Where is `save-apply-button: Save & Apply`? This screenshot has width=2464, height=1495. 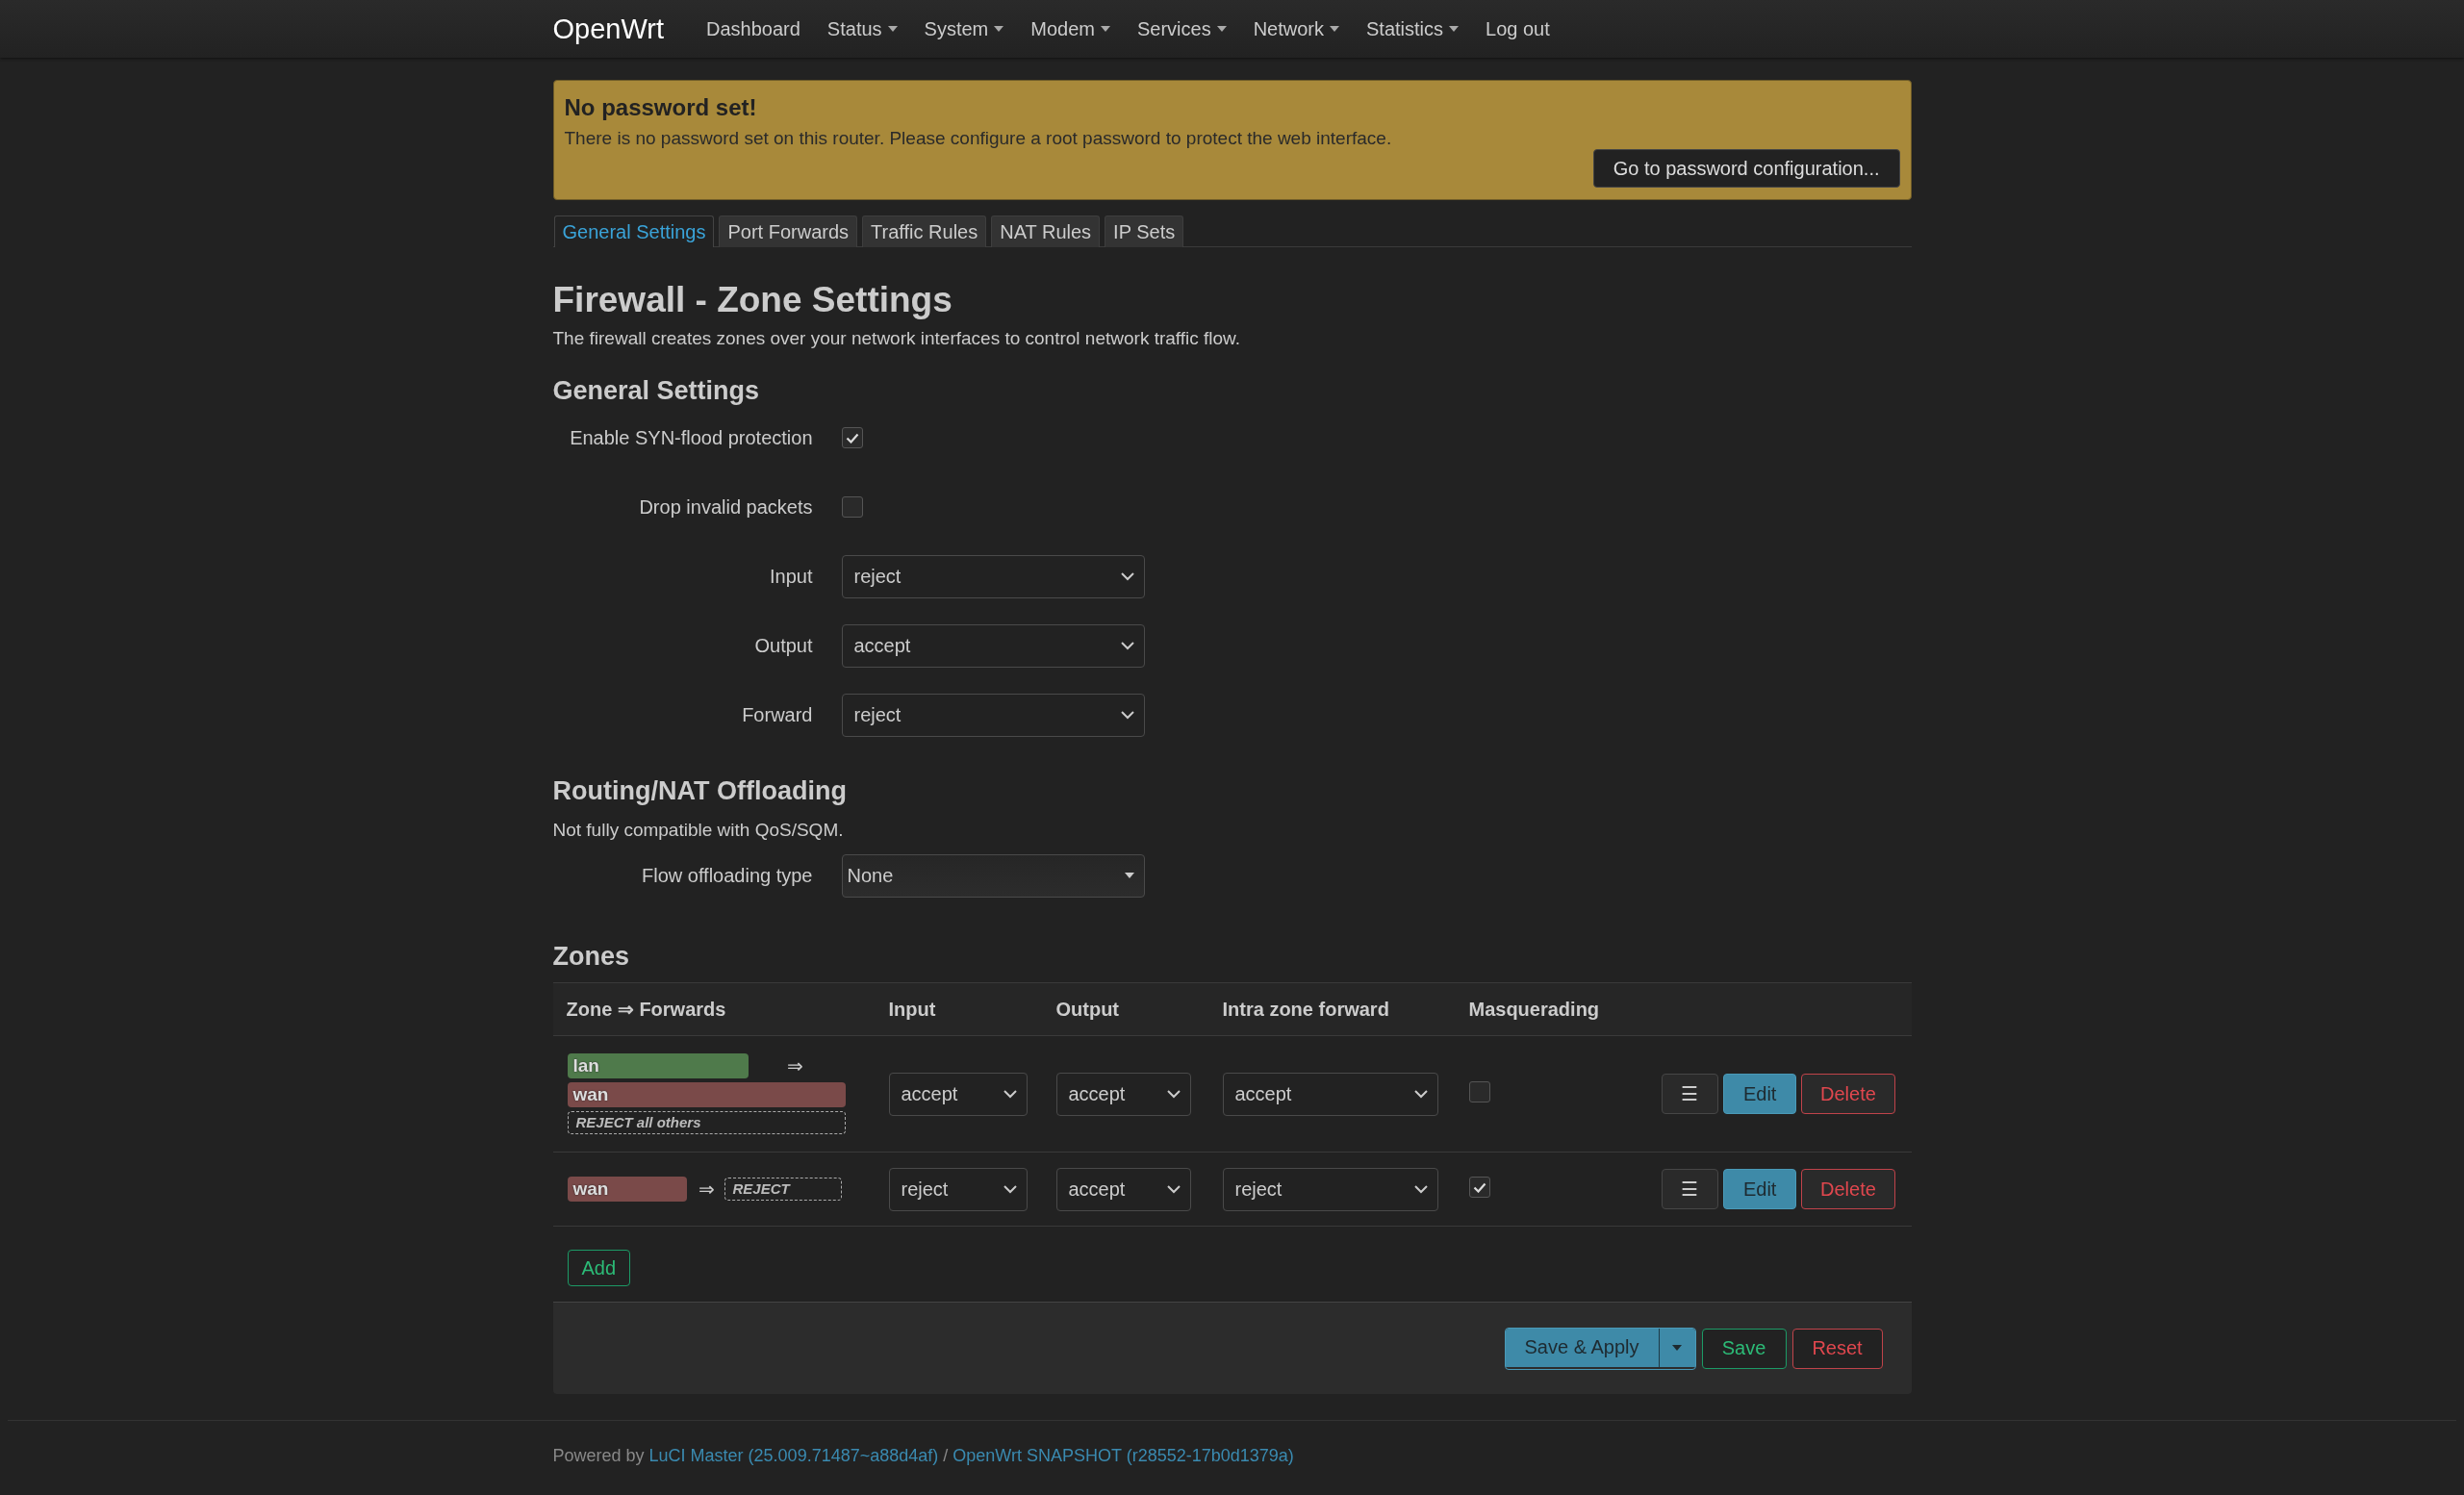 save-apply-button: Save & Apply is located at coordinates (1582, 1347).